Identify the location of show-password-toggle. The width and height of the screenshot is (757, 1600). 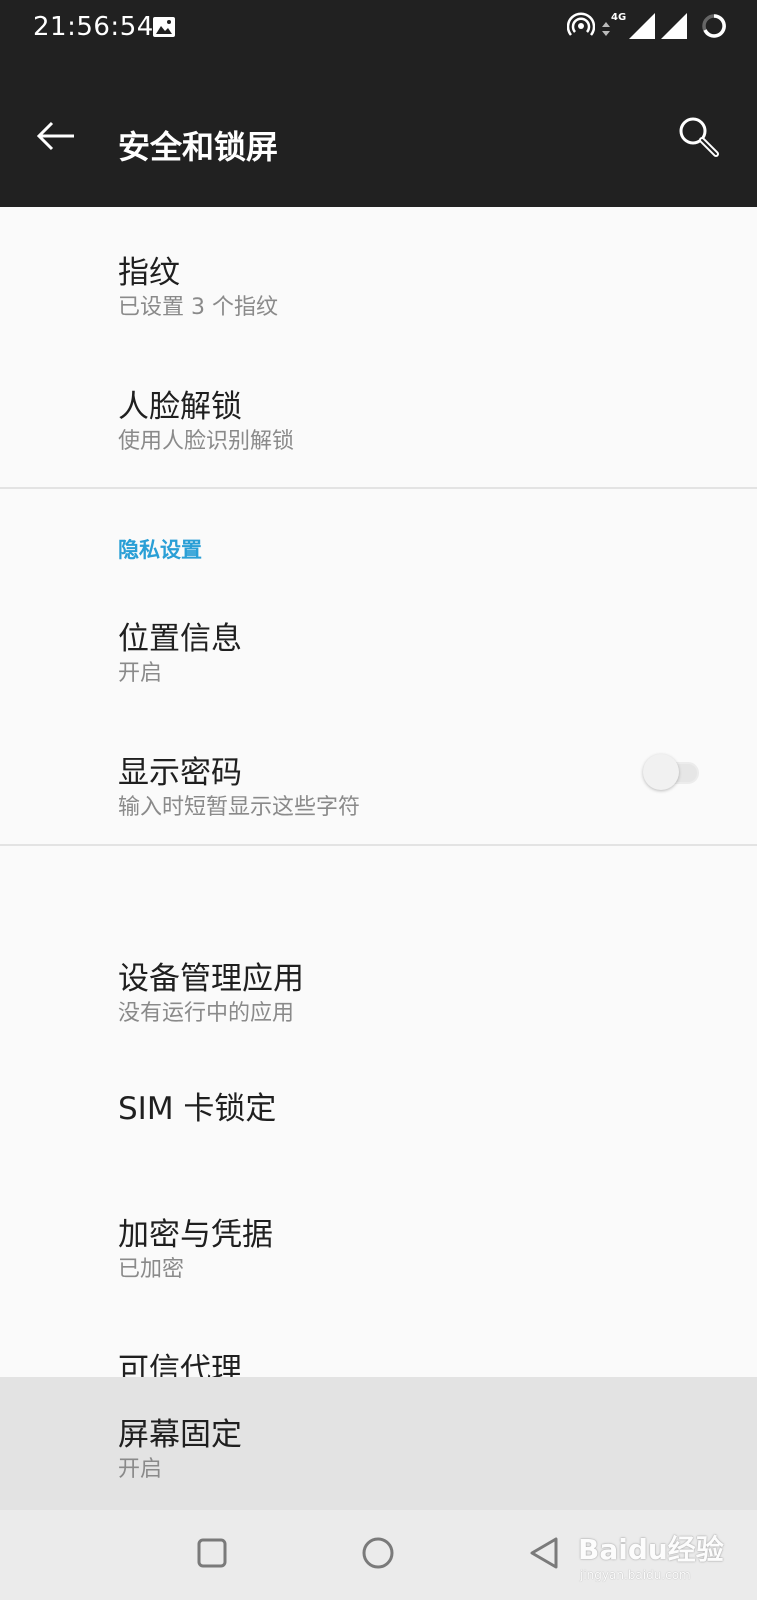
(674, 772).